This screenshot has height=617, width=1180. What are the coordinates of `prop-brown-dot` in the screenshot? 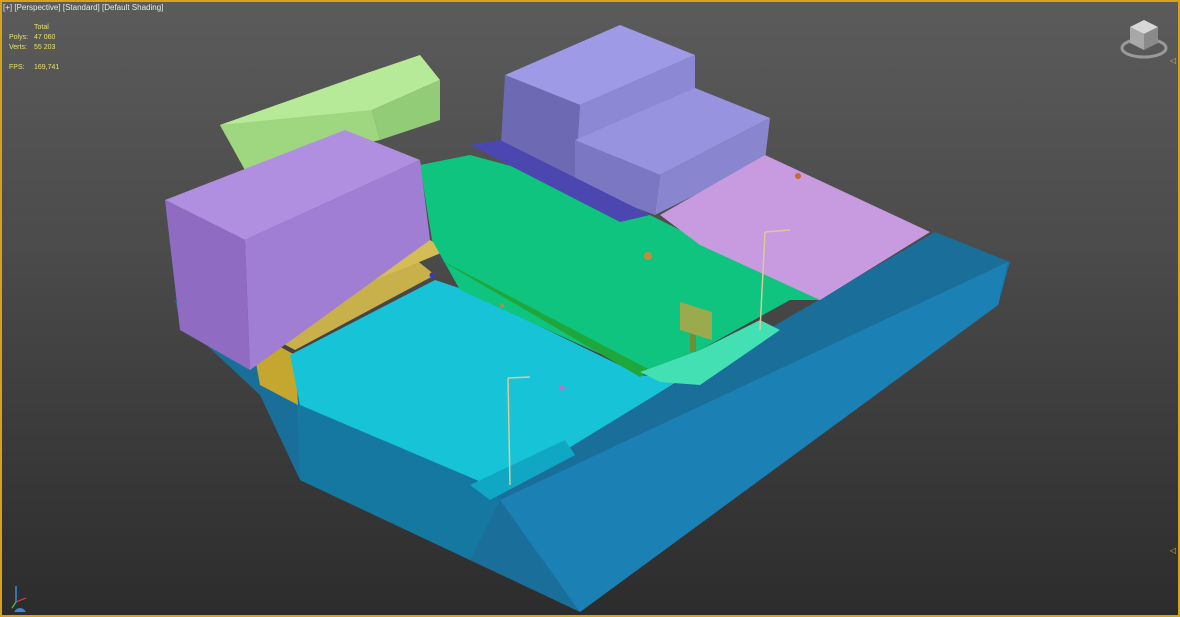 It's located at (502, 306).